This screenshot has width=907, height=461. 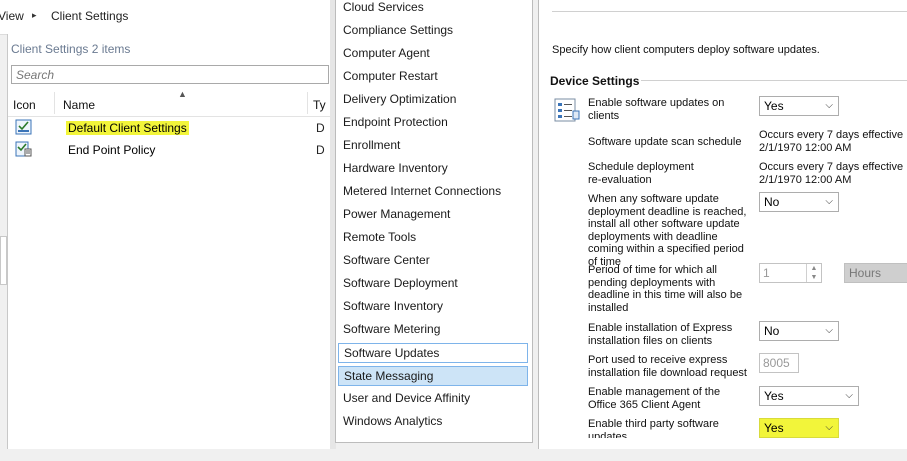 I want to click on device-settings-icon, so click(x=567, y=110).